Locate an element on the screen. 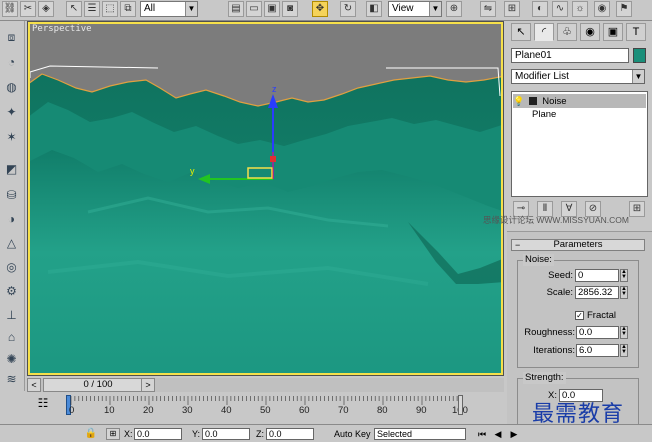 The width and height of the screenshot is (652, 442). render-scene-icon: ☼ is located at coordinates (580, 9).